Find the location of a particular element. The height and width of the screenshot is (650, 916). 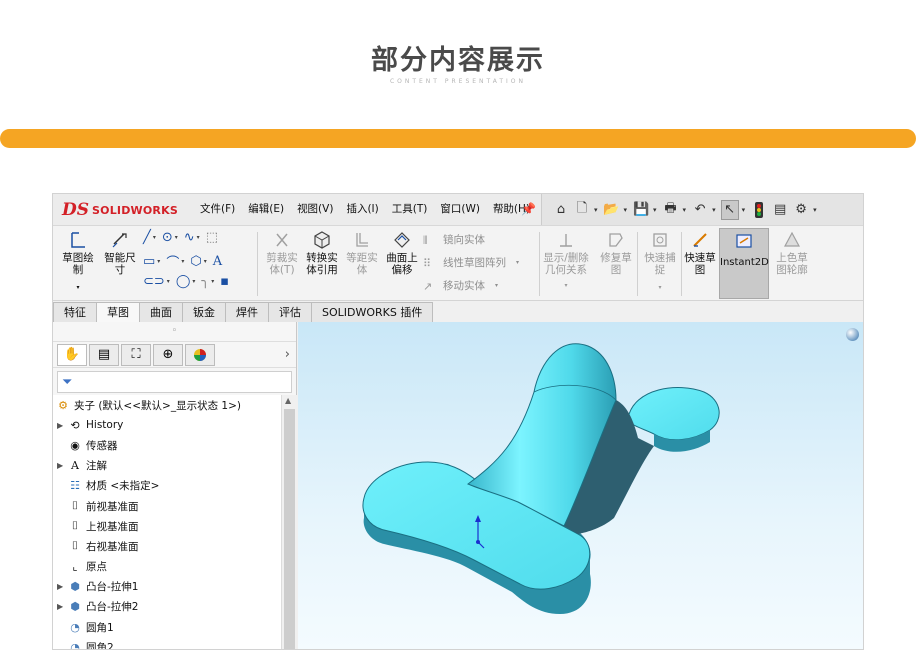

tab-sketch: 草图 is located at coordinates (118, 312).